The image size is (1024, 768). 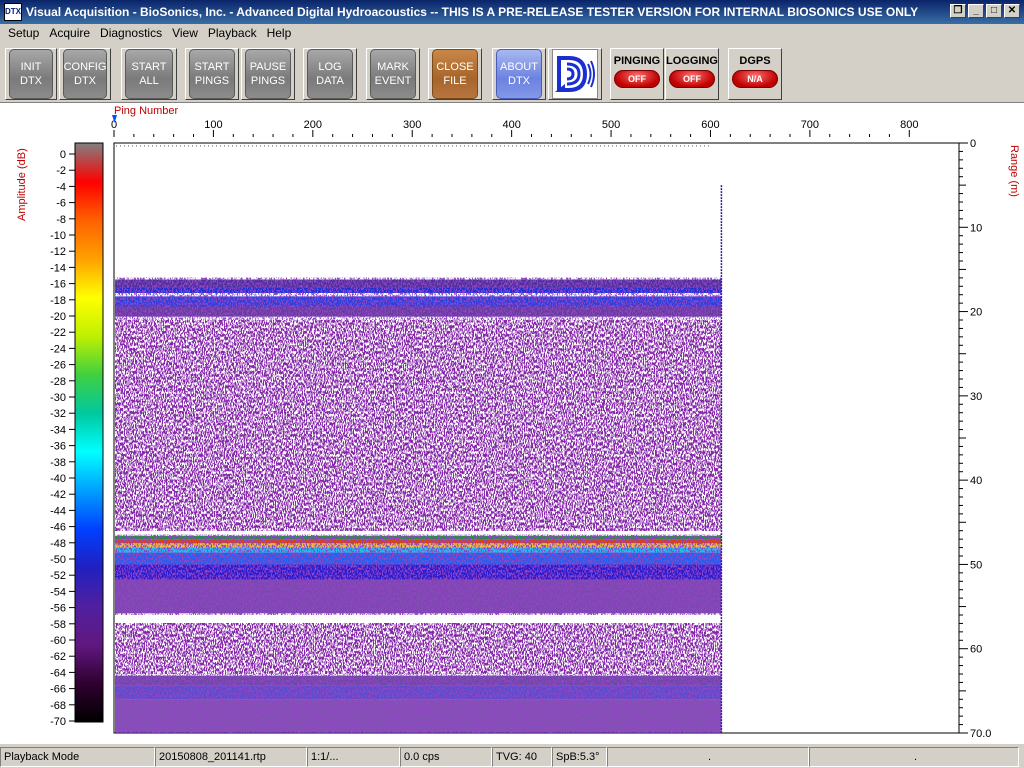 What do you see at coordinates (1014, 171) in the screenshot?
I see `y-axis-label: Range (m)` at bounding box center [1014, 171].